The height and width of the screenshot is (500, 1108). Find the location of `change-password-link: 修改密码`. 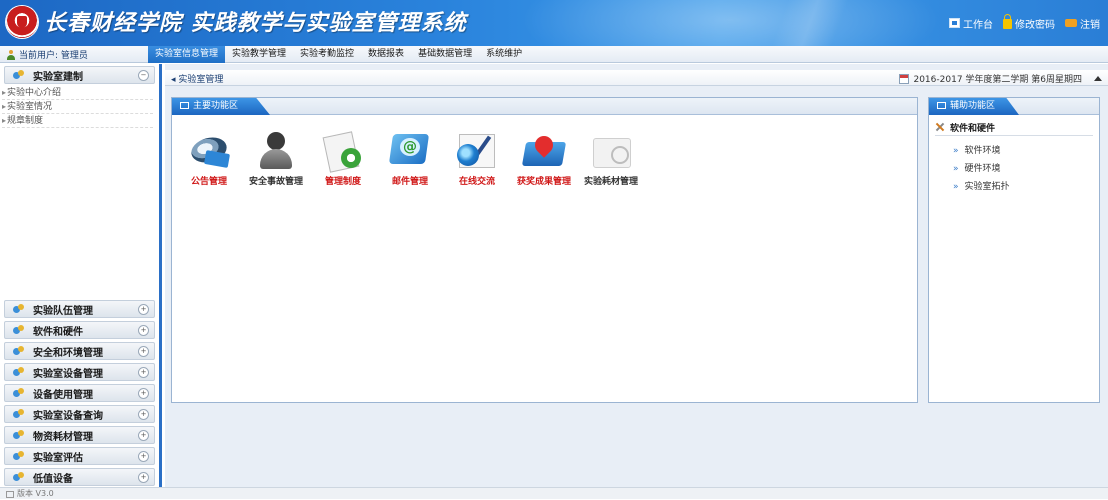

change-password-link: 修改密码 is located at coordinates (1029, 22).